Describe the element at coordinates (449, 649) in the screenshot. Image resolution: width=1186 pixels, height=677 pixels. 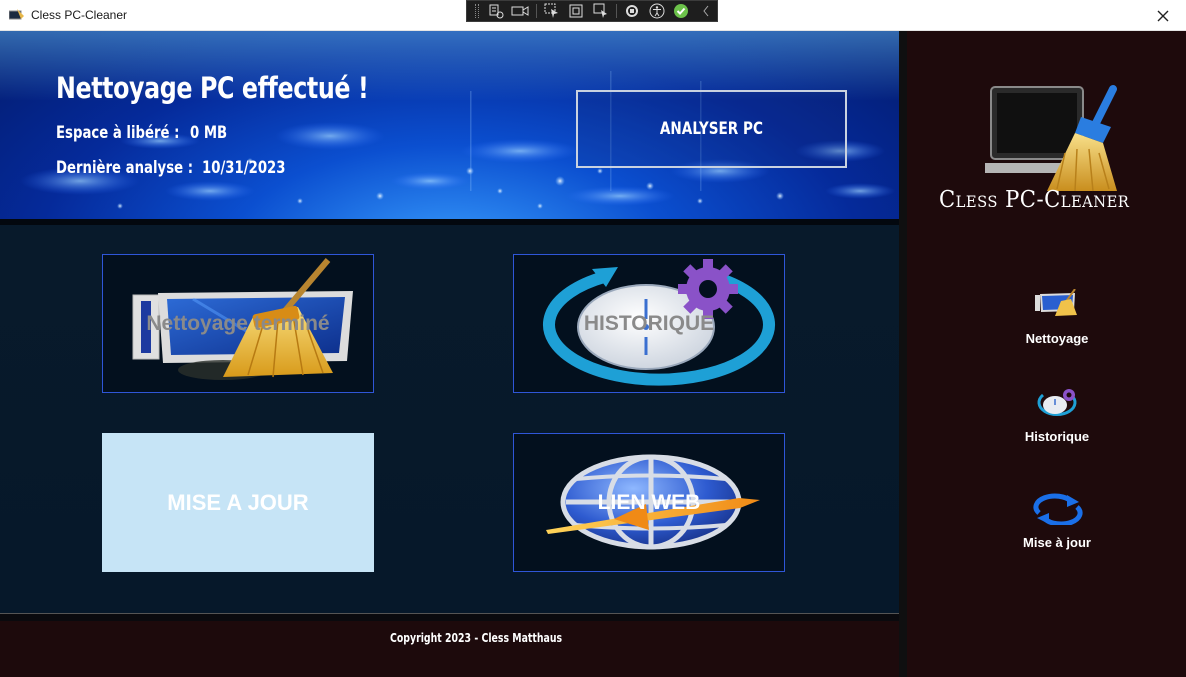
I see `footer: Copyright 2023 - Cless Matthaus` at that location.